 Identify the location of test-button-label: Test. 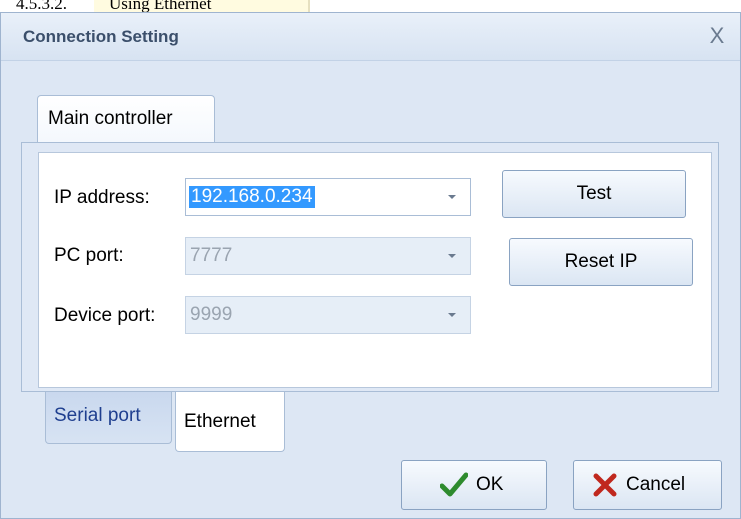
(594, 193).